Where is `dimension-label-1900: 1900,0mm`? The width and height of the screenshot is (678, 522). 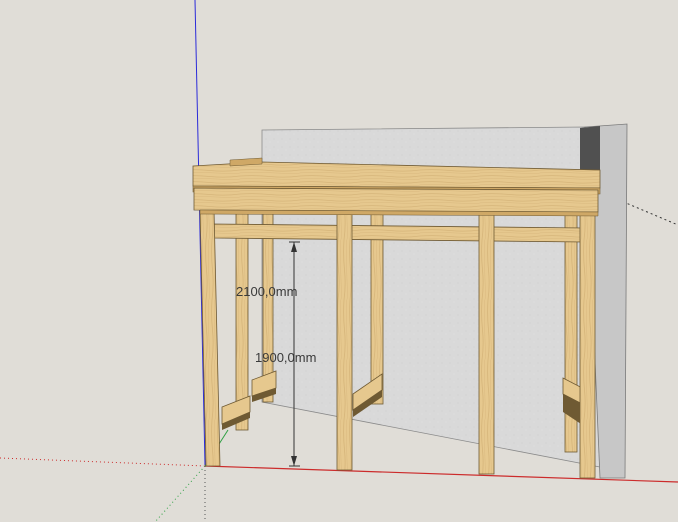
dimension-label-1900: 1900,0mm is located at coordinates (285, 357).